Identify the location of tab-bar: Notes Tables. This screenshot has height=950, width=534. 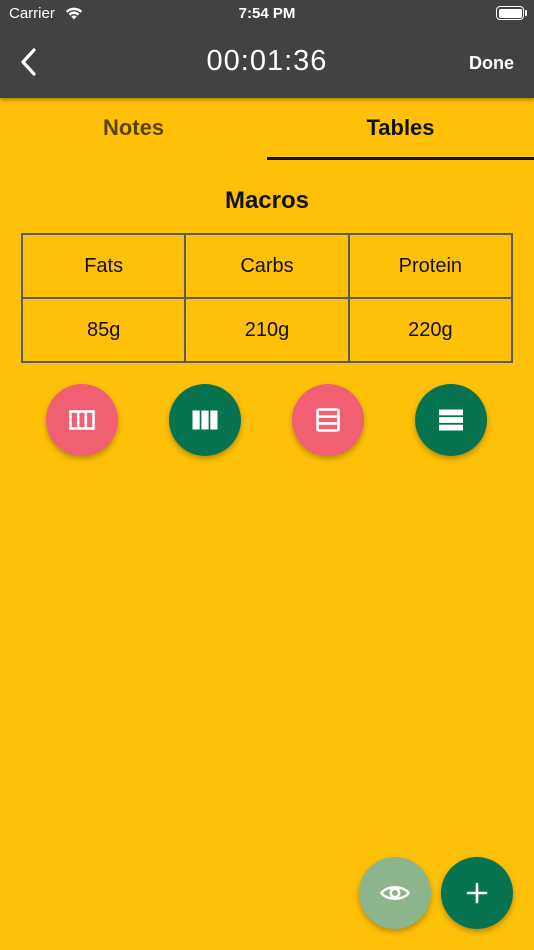
(267, 129).